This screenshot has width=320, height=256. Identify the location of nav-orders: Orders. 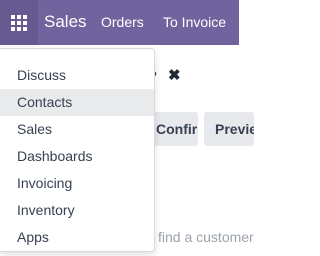
(122, 22).